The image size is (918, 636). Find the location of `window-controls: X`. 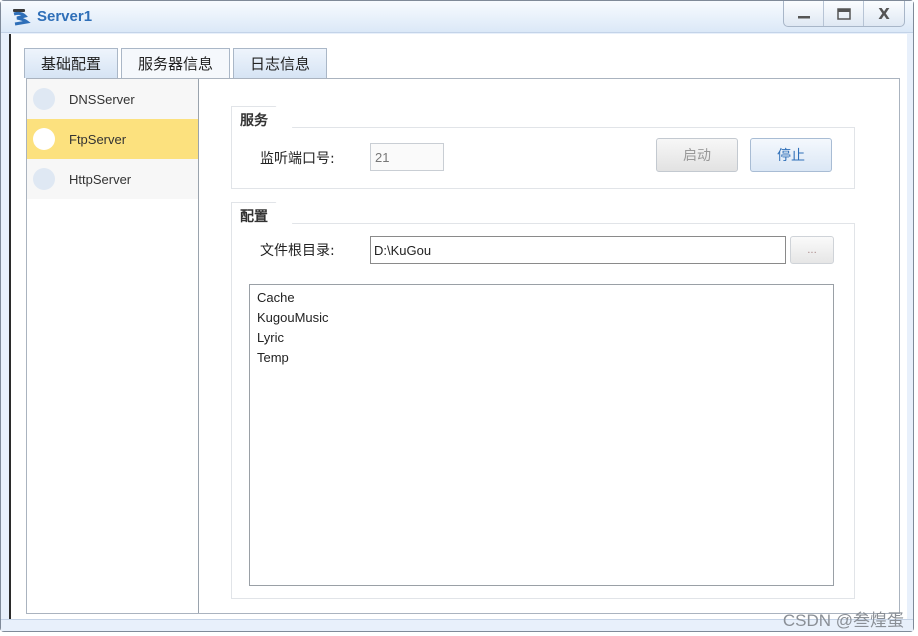

window-controls: X is located at coordinates (844, 14).